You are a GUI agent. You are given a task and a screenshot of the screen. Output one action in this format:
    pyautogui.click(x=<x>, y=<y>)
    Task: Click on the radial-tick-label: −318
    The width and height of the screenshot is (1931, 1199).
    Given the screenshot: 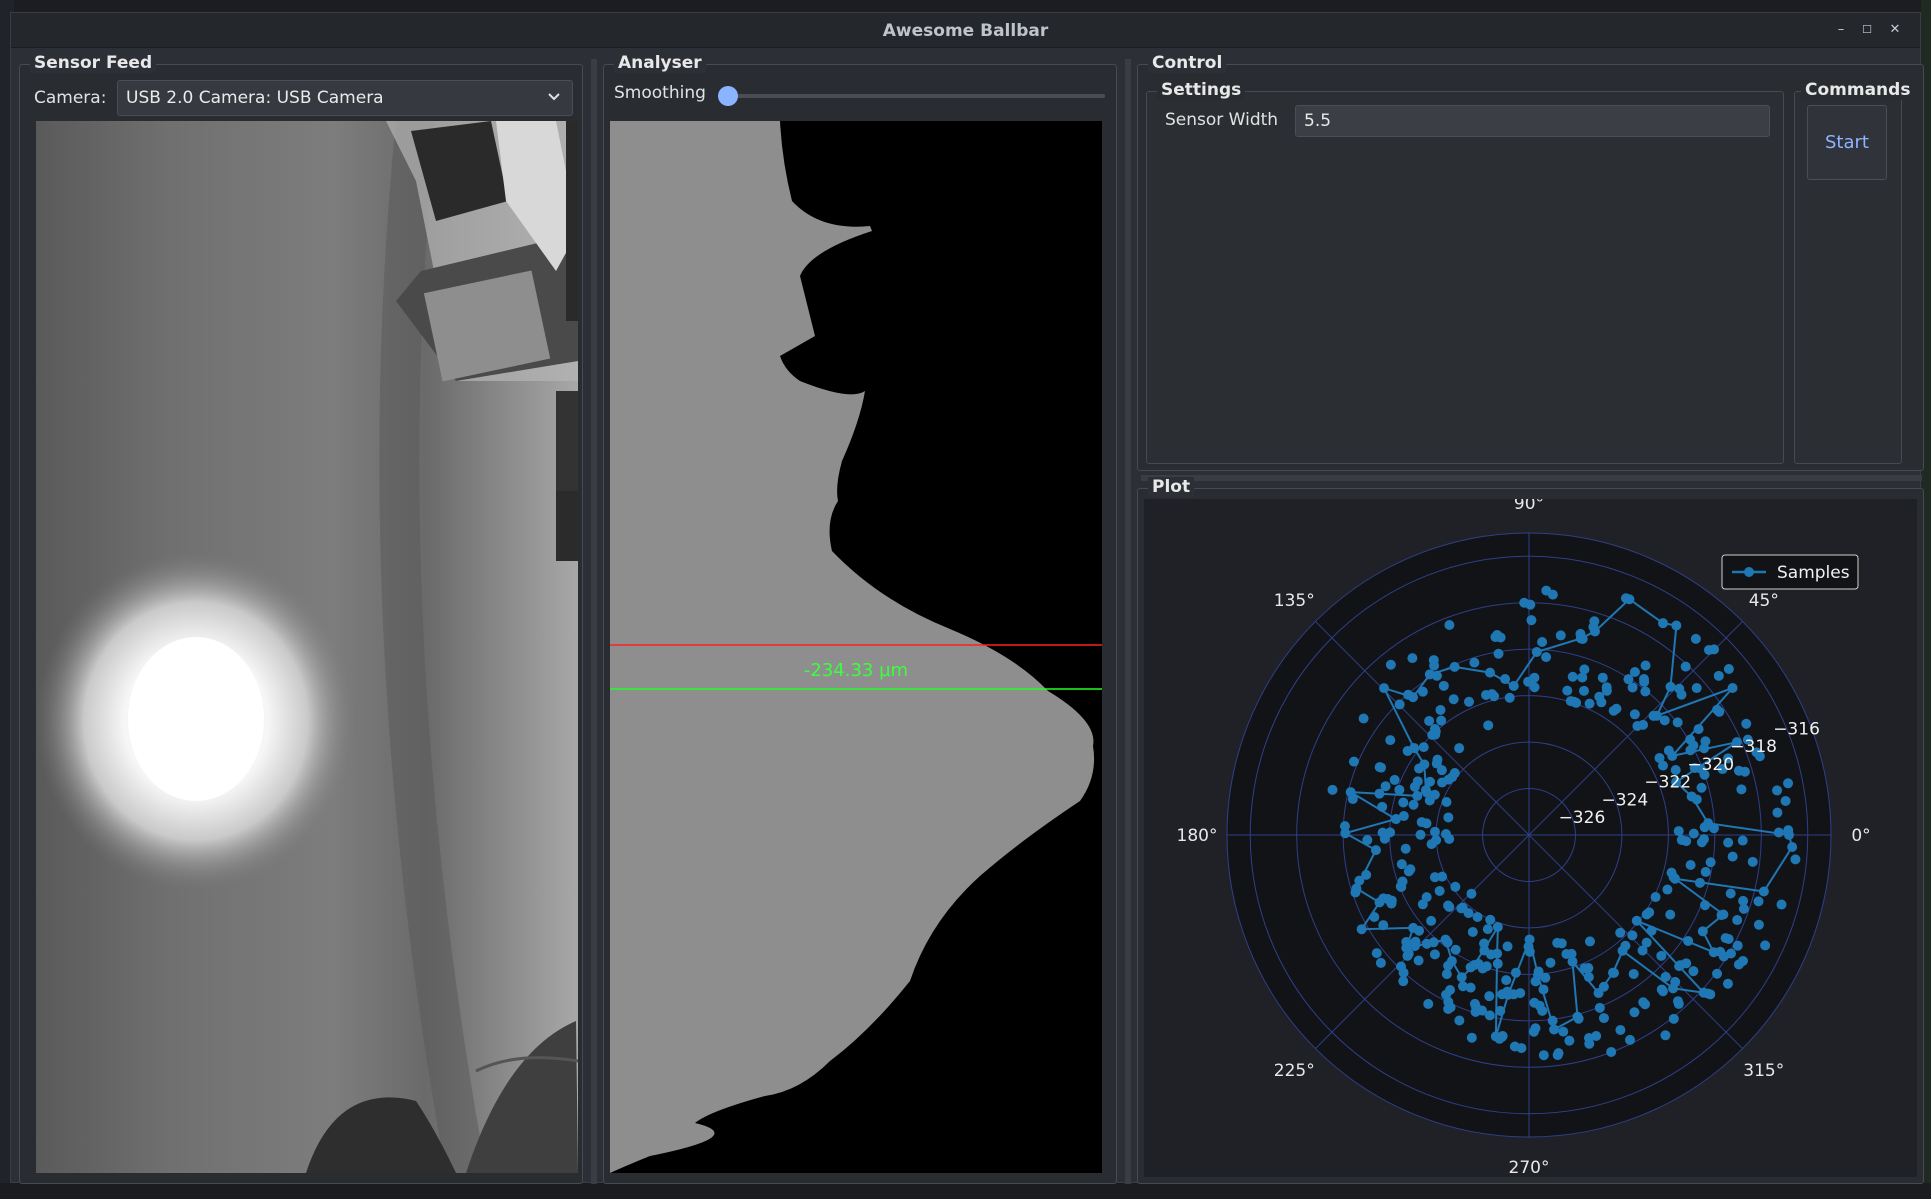 What is the action you would take?
    pyautogui.click(x=1753, y=747)
    